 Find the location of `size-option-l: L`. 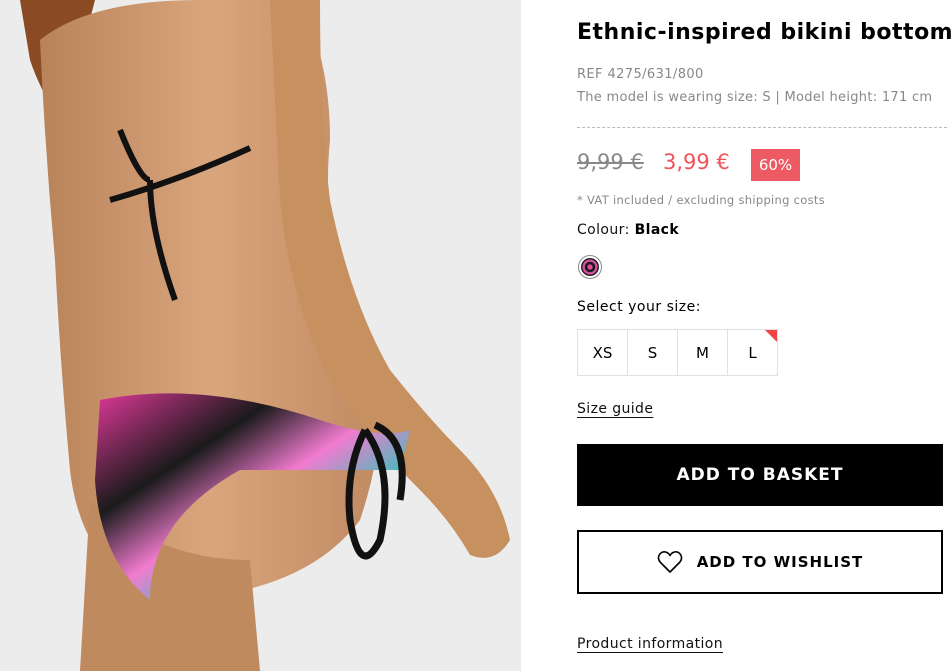

size-option-l: L is located at coordinates (752, 352).